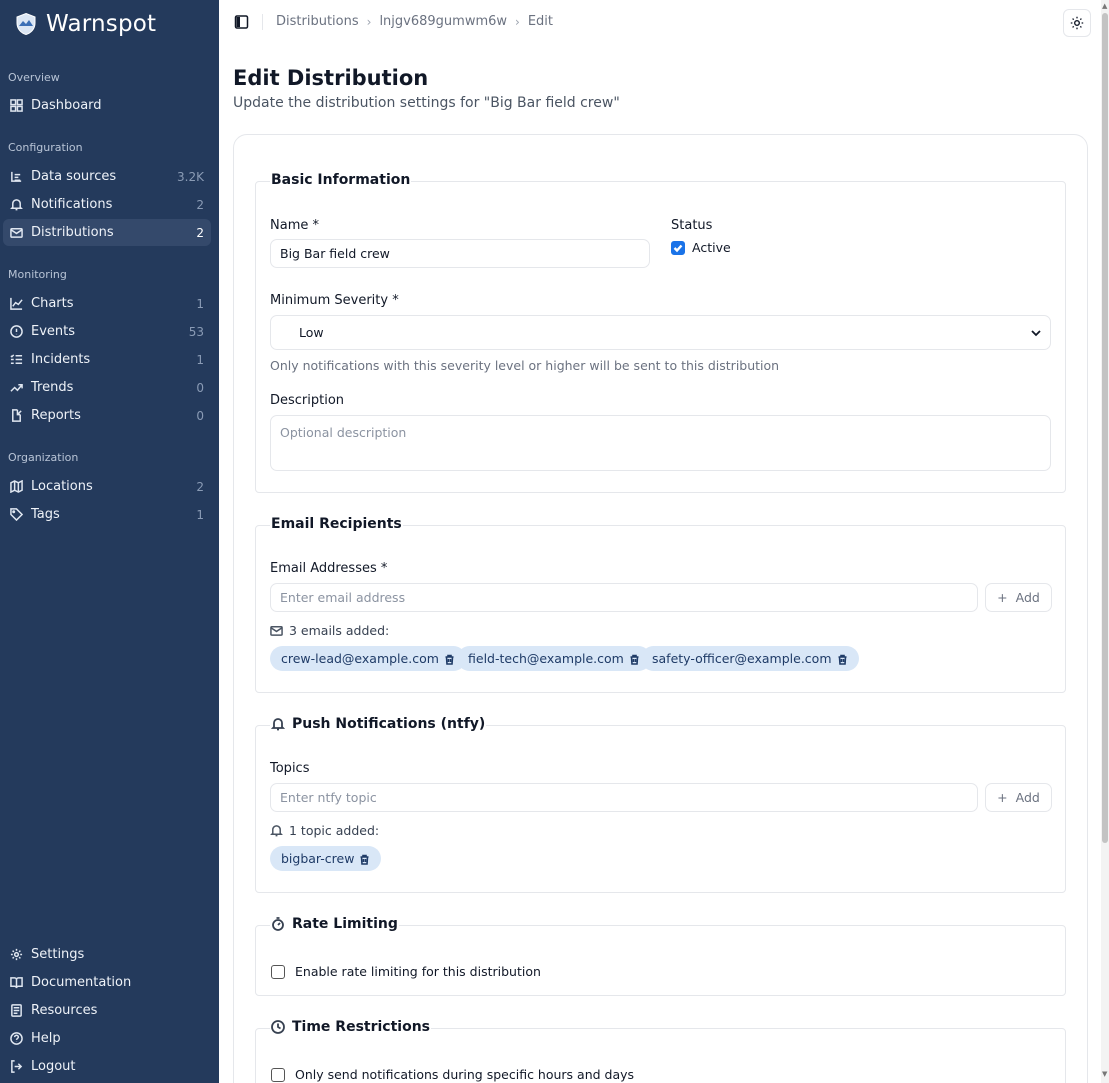 Image resolution: width=1109 pixels, height=1083 pixels. What do you see at coordinates (262, 22) in the screenshot?
I see `header-divider` at bounding box center [262, 22].